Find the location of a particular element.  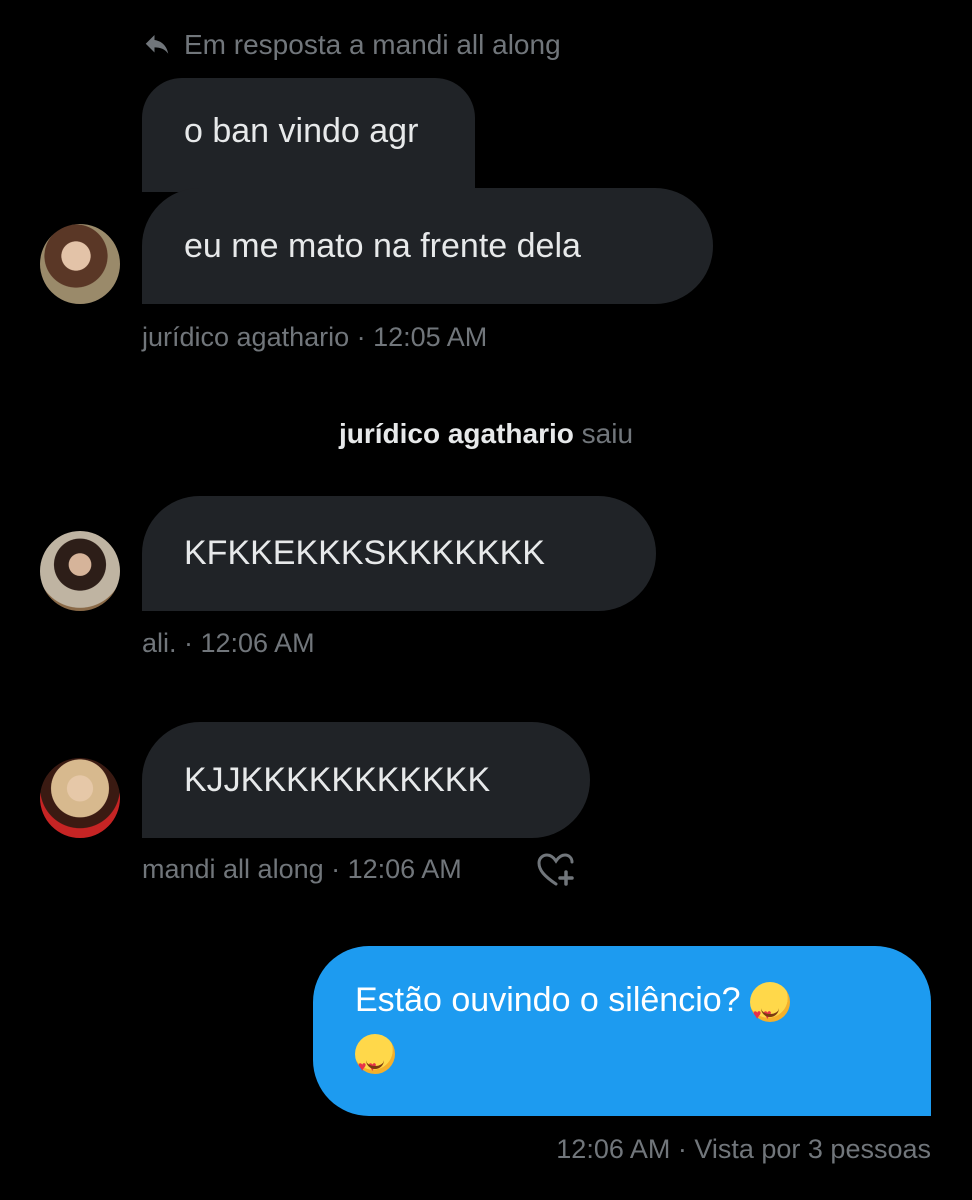

my-message-bubble: Estão ouvindo o silêncio? is located at coordinates (622, 1031).